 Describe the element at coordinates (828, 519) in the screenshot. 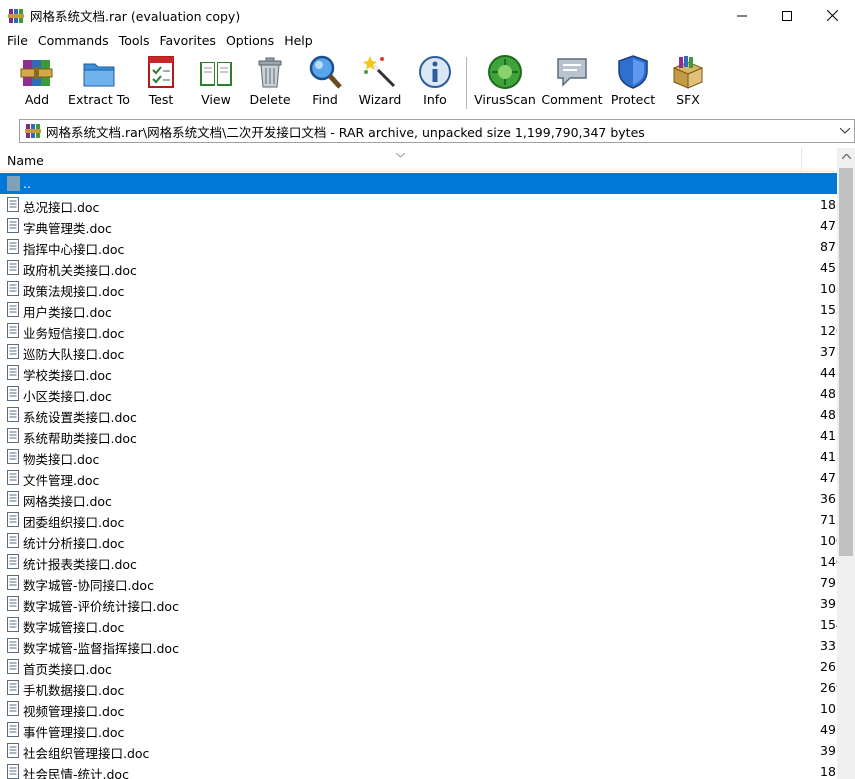

I see `file-size: 71` at that location.